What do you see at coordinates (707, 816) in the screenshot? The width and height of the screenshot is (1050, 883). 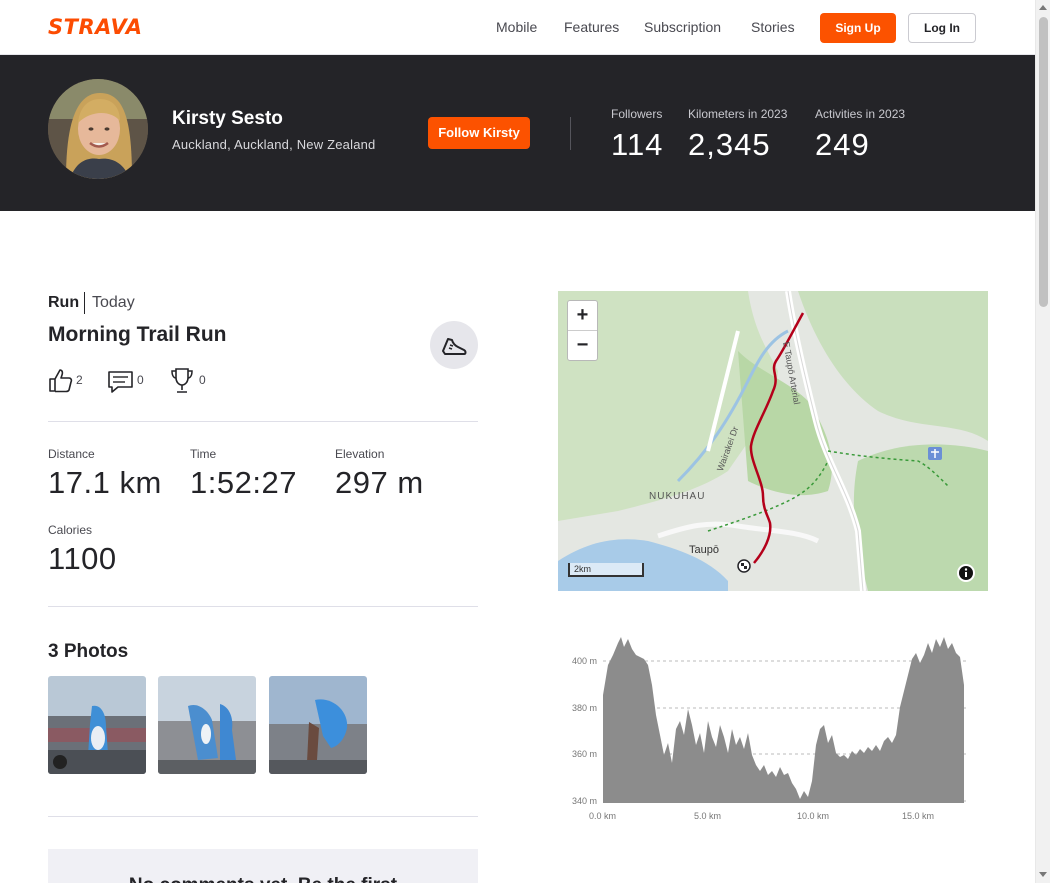 I see `x-tick-label: 5.0 km` at bounding box center [707, 816].